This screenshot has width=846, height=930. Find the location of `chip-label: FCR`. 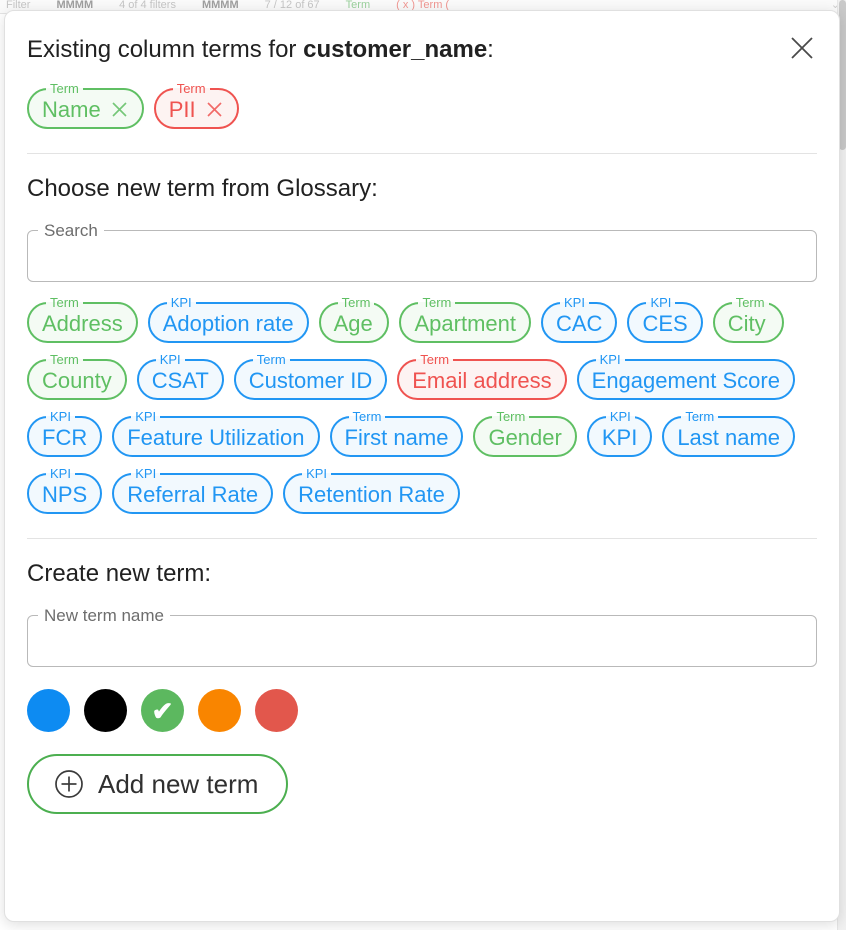

chip-label: FCR is located at coordinates (65, 437).